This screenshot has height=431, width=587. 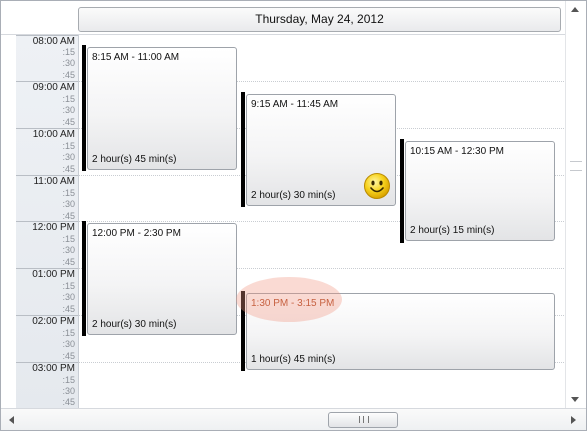 I want to click on appointment-duration: 2 hour(s) 15 min(s), so click(x=452, y=230).